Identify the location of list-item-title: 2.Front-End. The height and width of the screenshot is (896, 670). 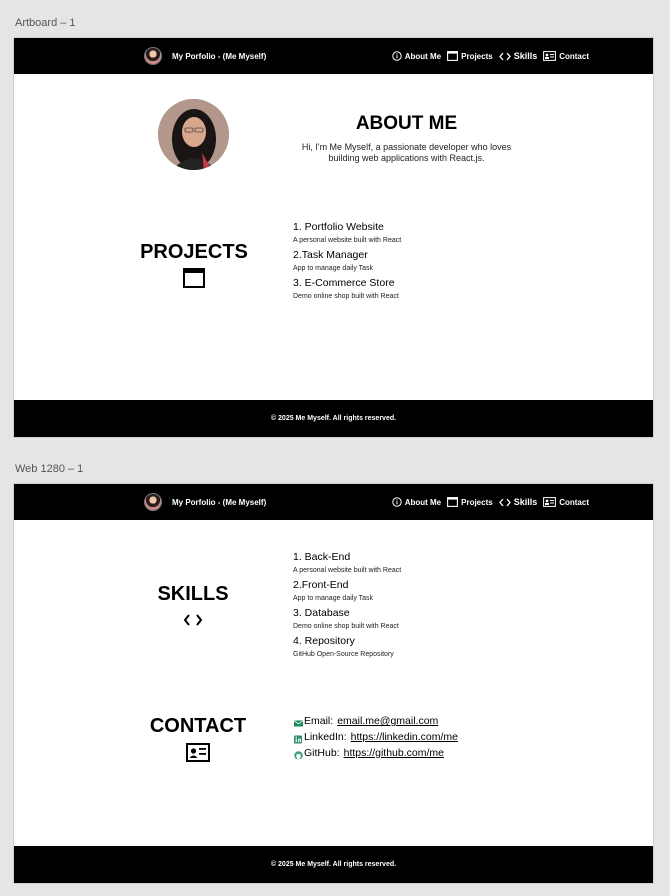
(321, 585).